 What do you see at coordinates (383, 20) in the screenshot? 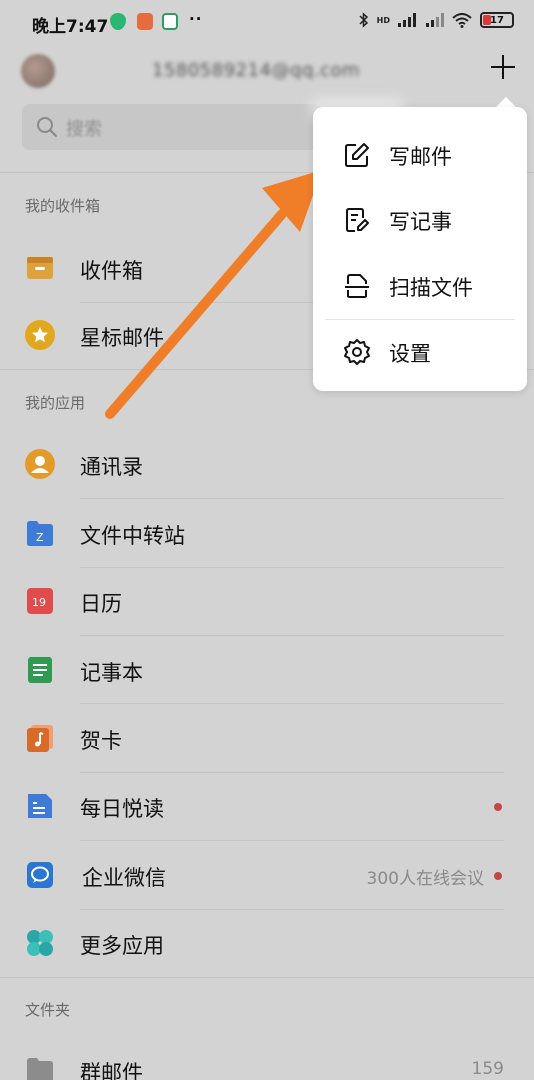
I see `hd-badge: HD` at bounding box center [383, 20].